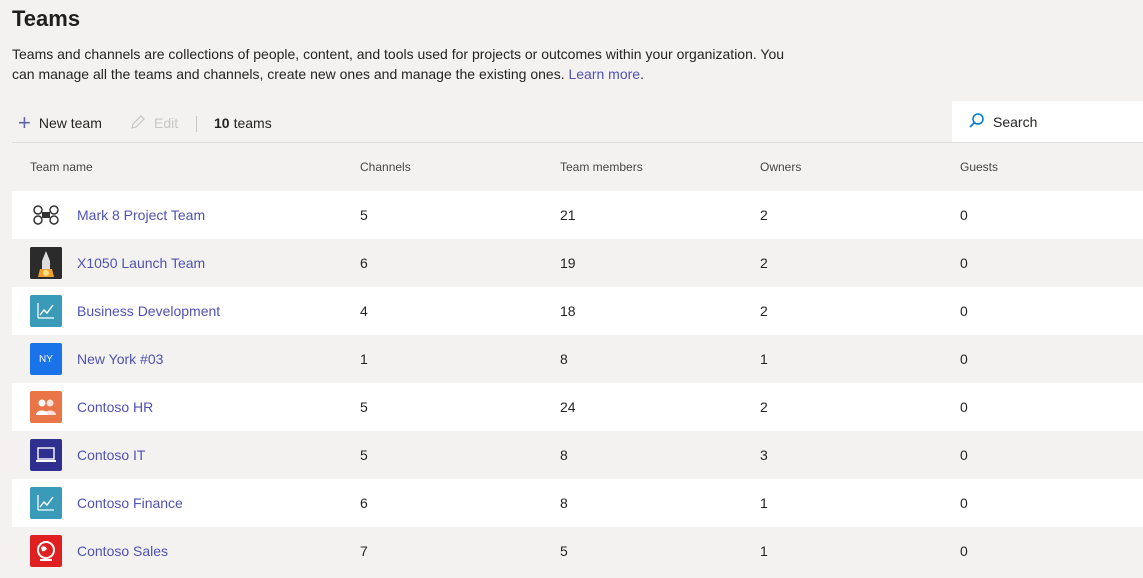 This screenshot has width=1143, height=578. I want to click on table-row: NY New York #03 1 8 1 0, so click(577, 359).